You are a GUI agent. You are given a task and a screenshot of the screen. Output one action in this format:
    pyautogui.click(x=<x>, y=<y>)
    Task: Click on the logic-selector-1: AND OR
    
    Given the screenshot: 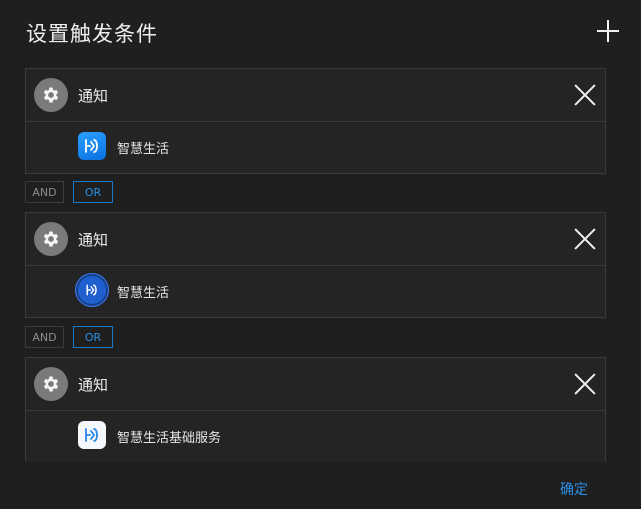 What is the action you would take?
    pyautogui.click(x=69, y=192)
    